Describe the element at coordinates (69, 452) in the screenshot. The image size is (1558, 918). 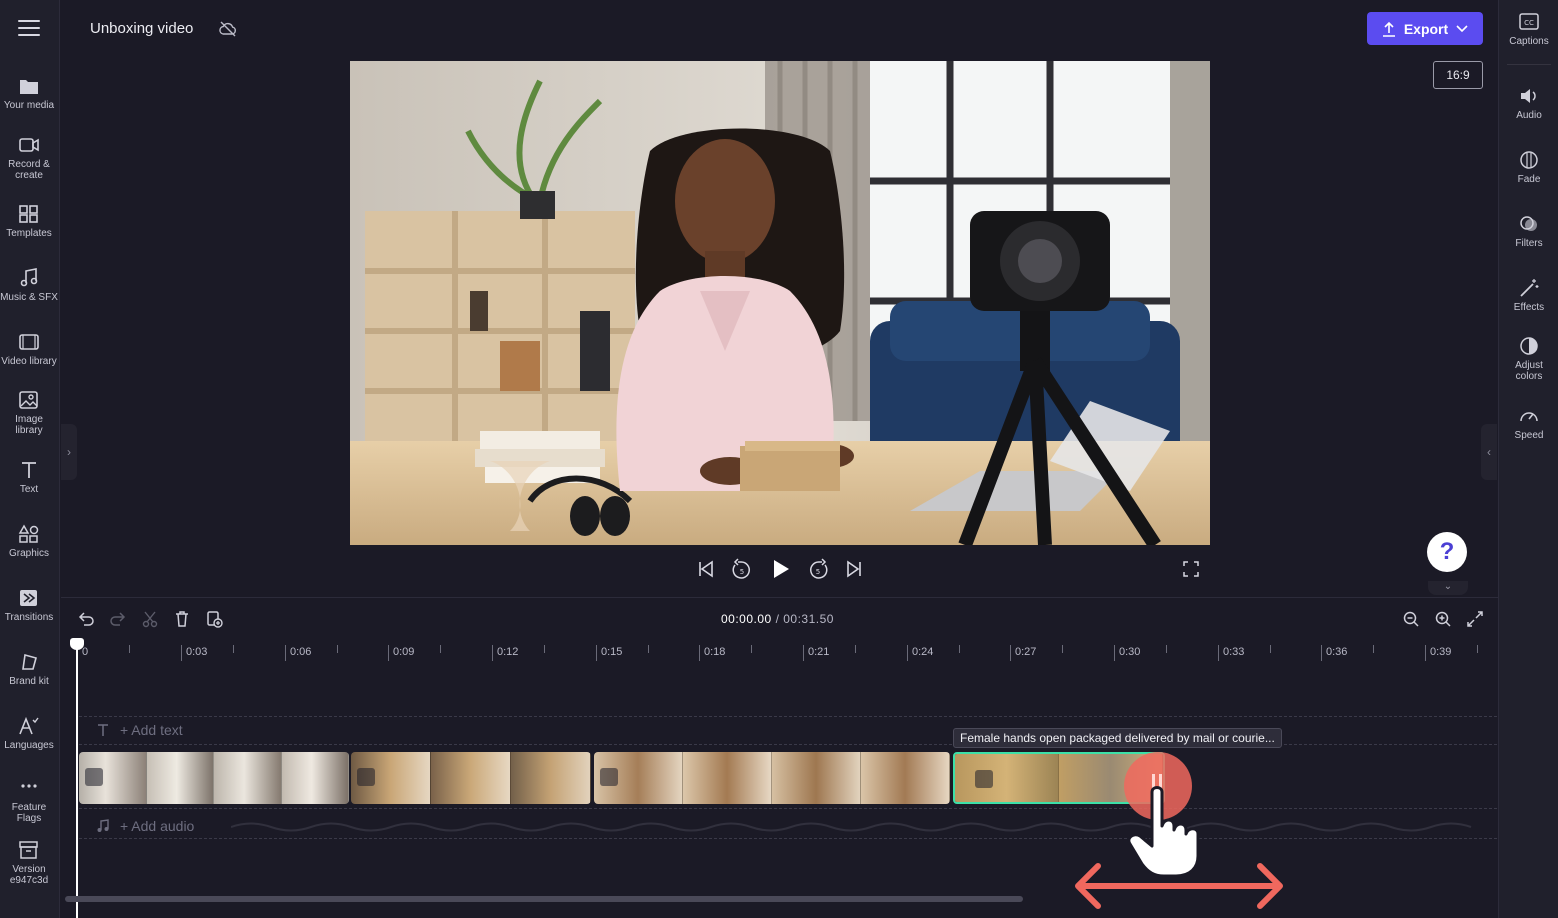
I see `left-panel-expand-button: ›` at that location.